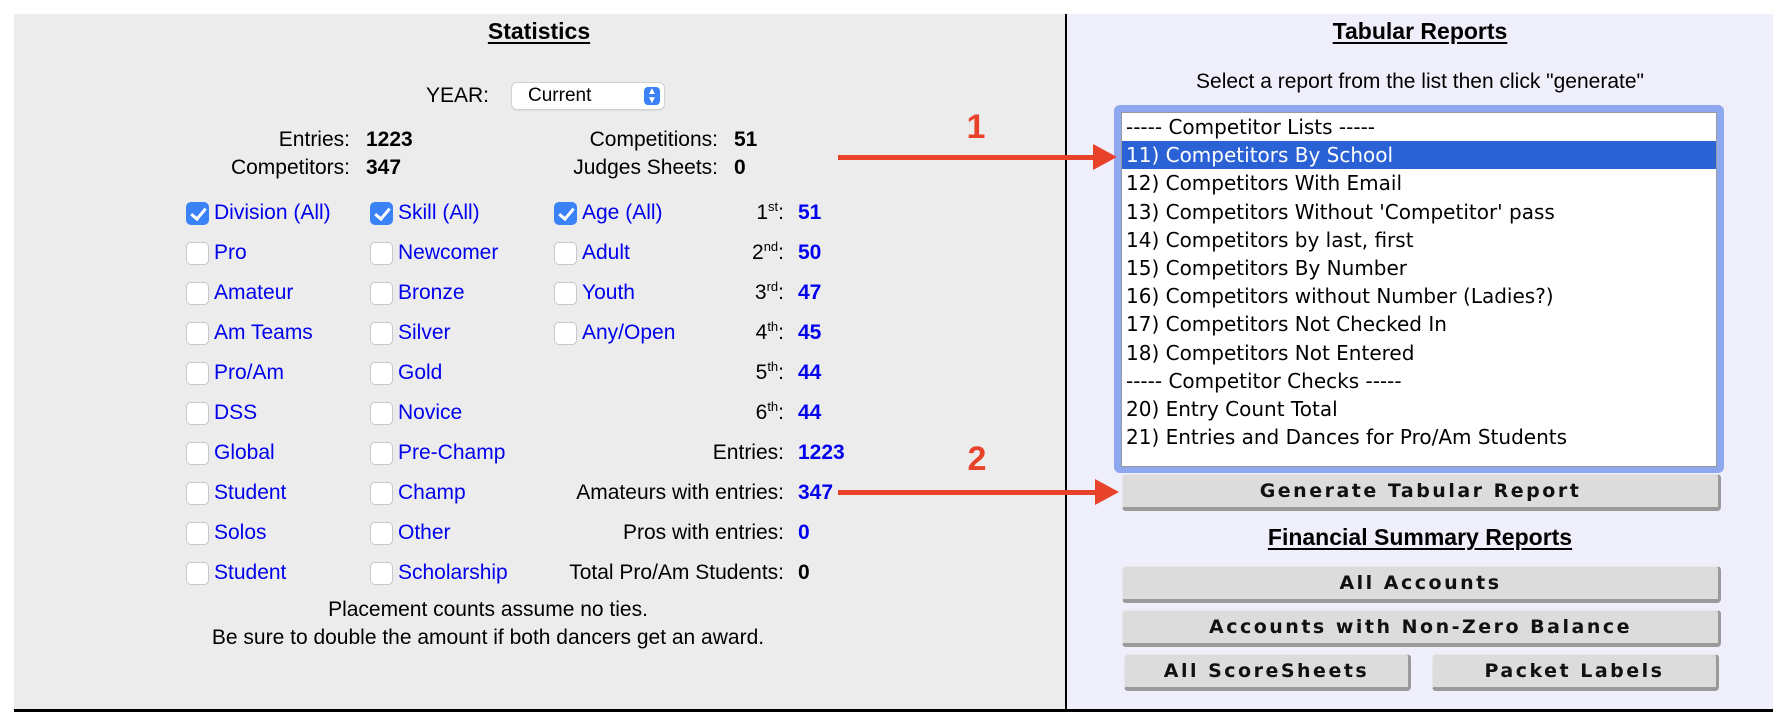 The width and height of the screenshot is (1778, 712). I want to click on total-value-link: 1223, so click(821, 453).